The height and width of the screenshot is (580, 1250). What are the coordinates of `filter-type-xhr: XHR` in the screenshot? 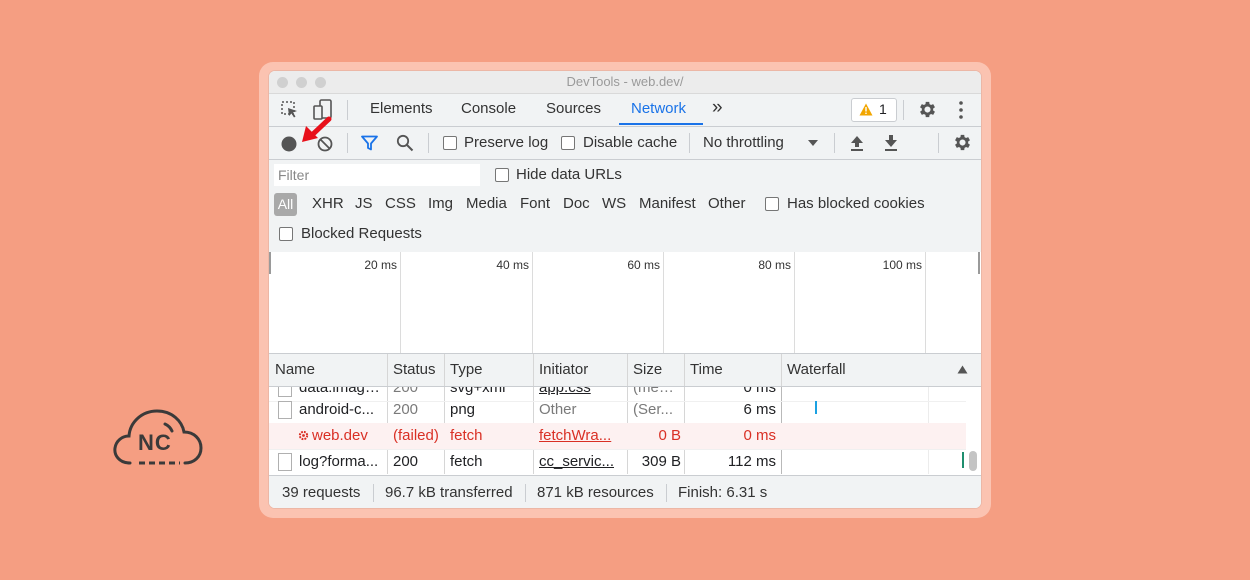 It's located at (328, 203).